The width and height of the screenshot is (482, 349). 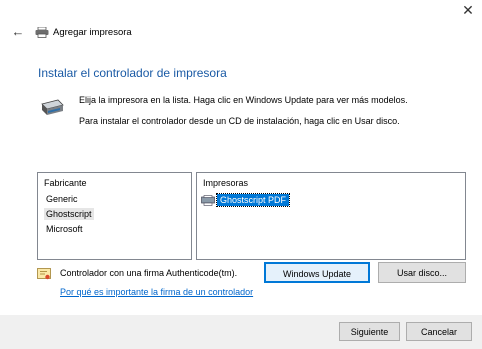 What do you see at coordinates (317, 272) in the screenshot?
I see `windows-update-button: Windows Update` at bounding box center [317, 272].